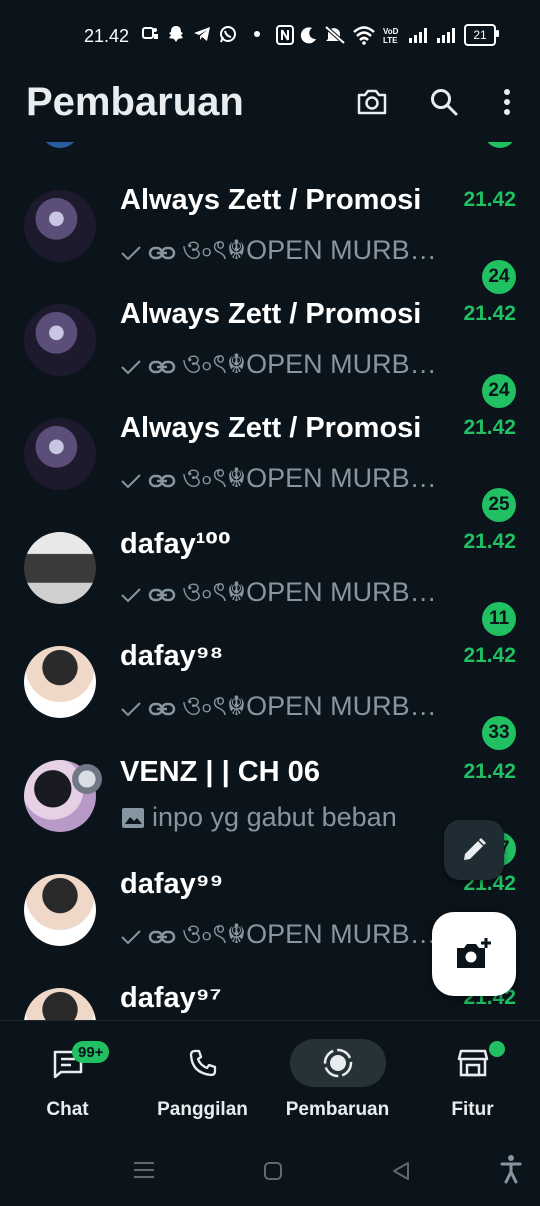 Image resolution: width=540 pixels, height=1206 pixels. What do you see at coordinates (511, 1169) in the screenshot?
I see `accessibility-icon` at bounding box center [511, 1169].